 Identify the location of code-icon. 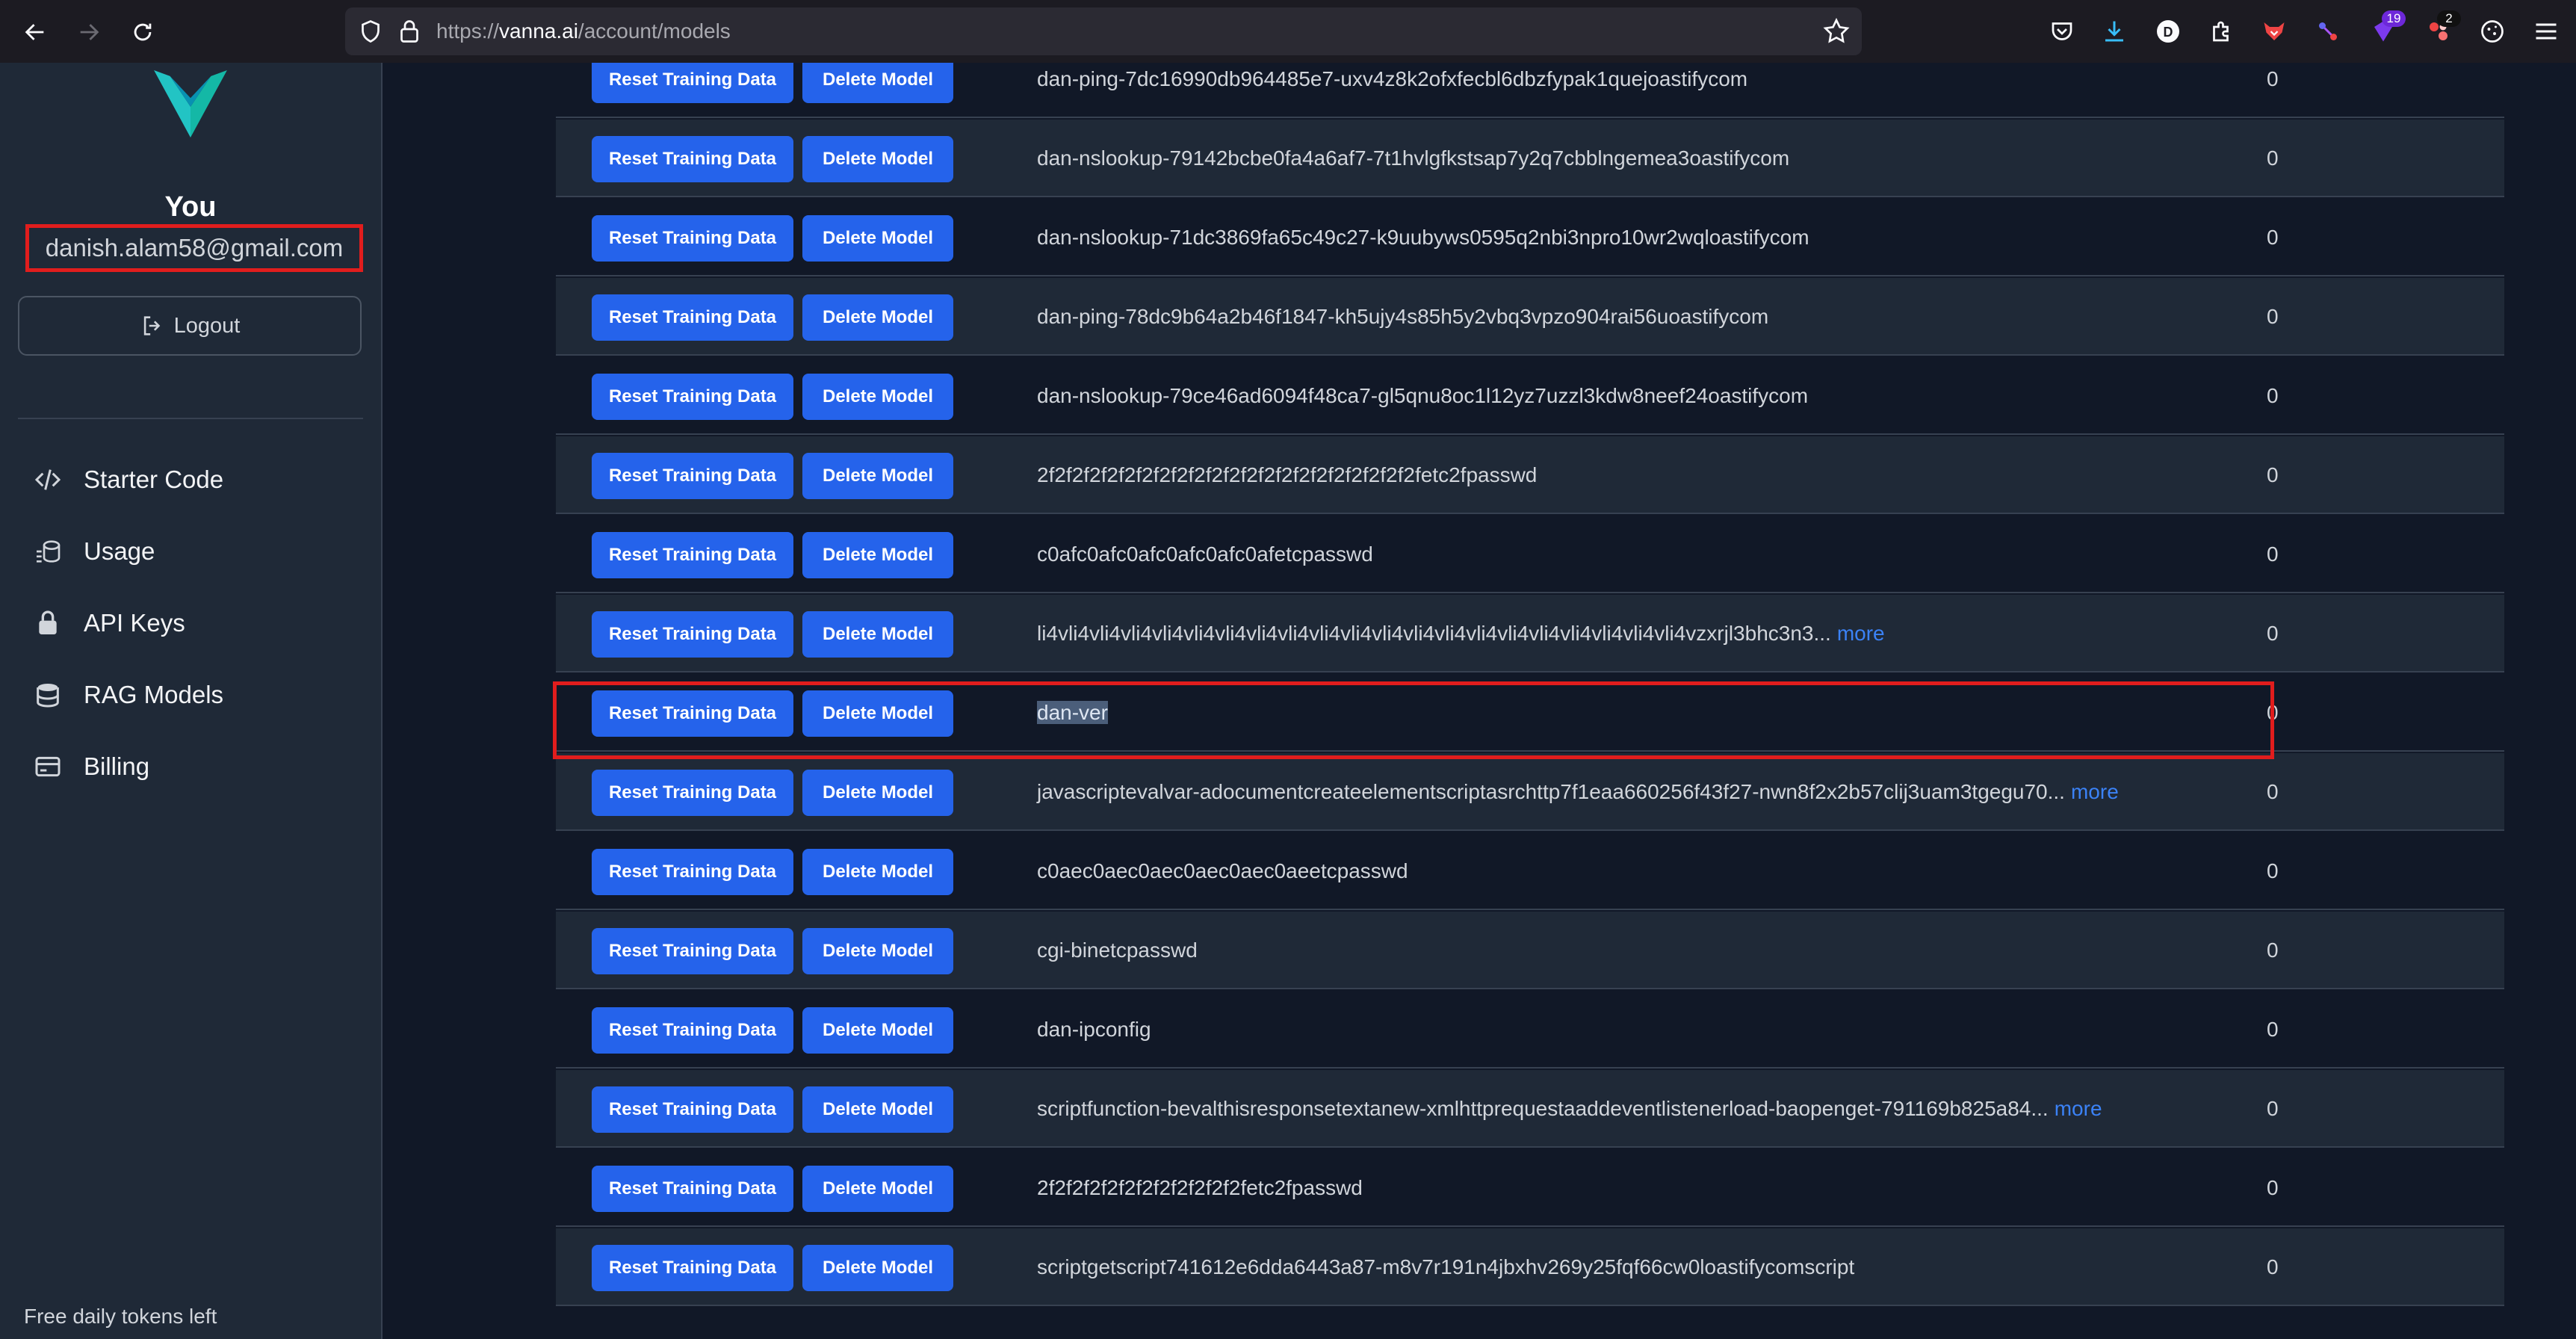
(47, 479).